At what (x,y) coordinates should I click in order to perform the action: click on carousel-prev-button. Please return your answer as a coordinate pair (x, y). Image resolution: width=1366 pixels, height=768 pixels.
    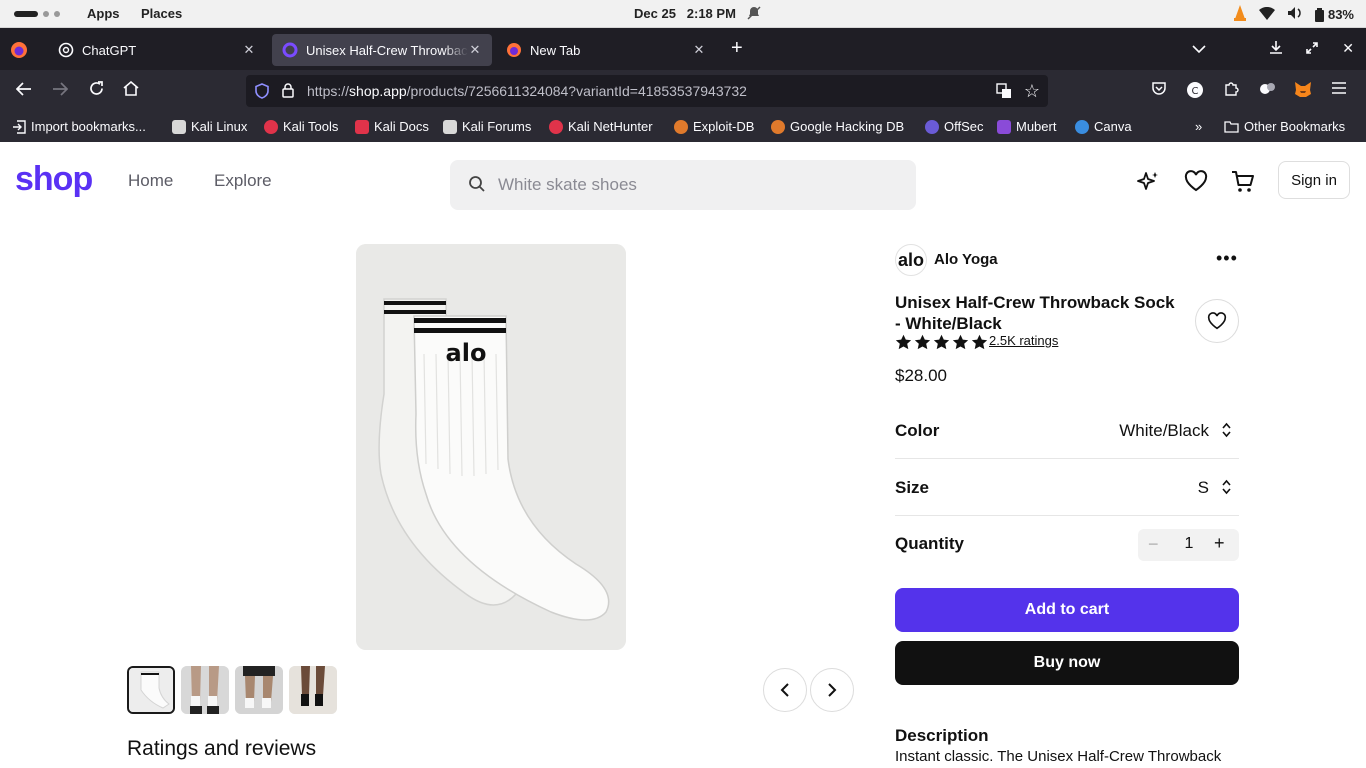
    Looking at the image, I should click on (785, 690).